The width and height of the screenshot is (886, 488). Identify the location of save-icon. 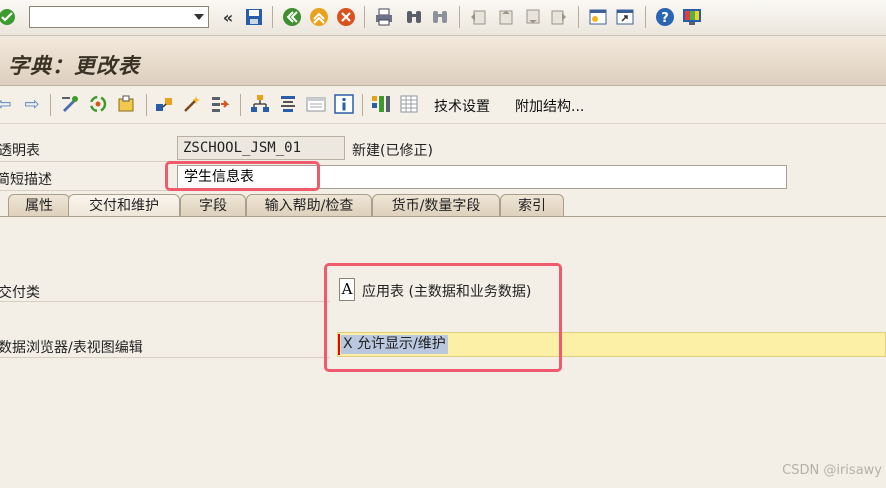
(254, 17).